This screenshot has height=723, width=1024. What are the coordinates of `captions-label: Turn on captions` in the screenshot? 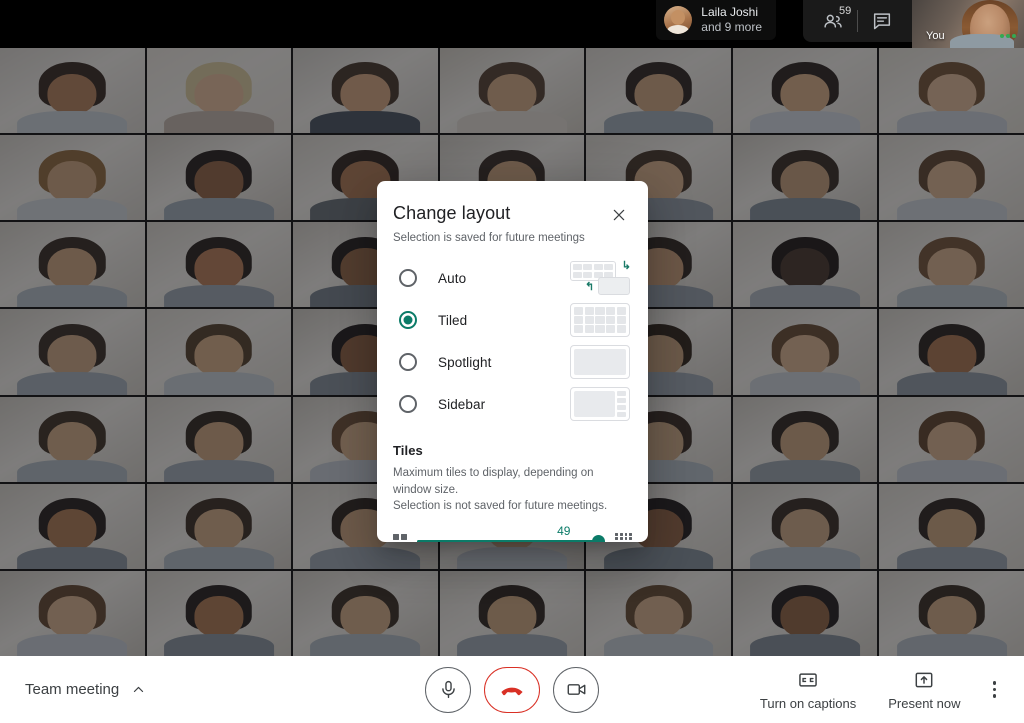 It's located at (808, 703).